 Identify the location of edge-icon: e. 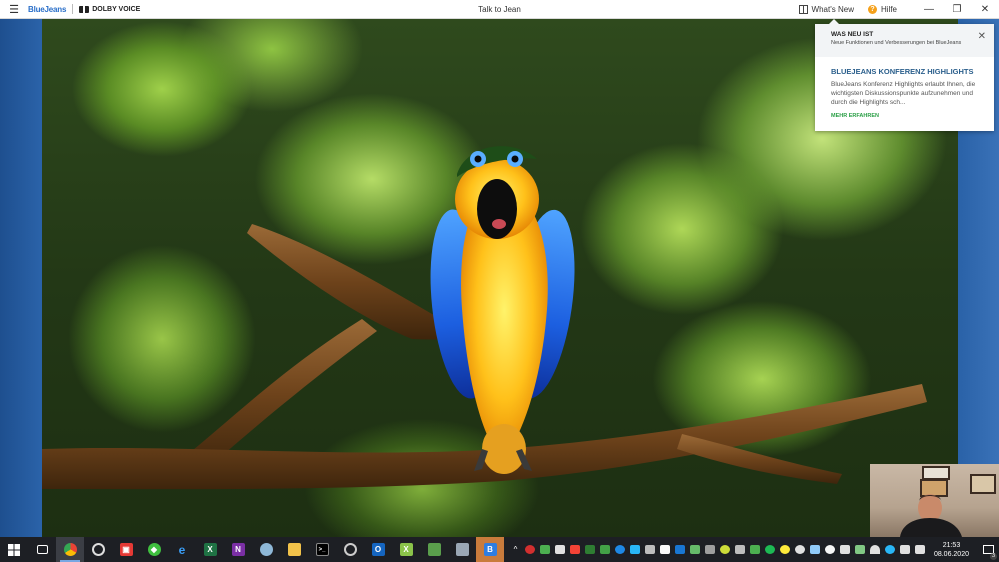
(182, 549).